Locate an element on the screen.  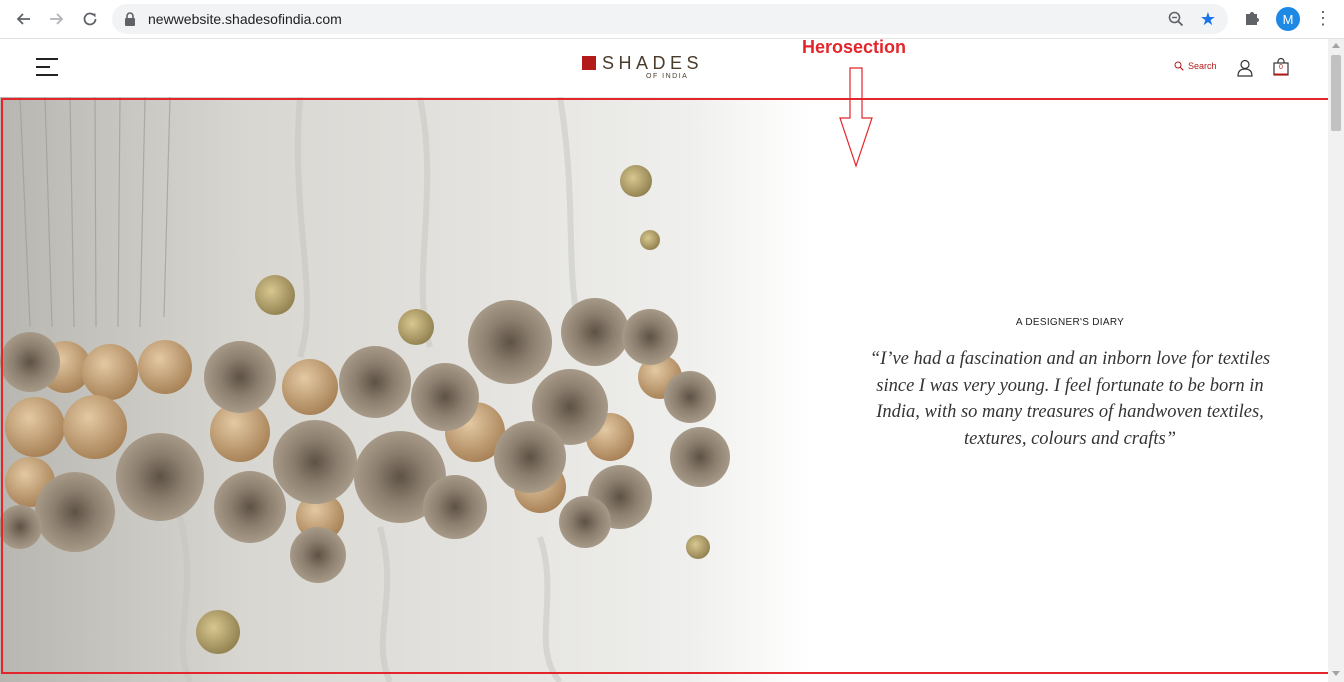
search-label: Search is located at coordinates (1202, 66).